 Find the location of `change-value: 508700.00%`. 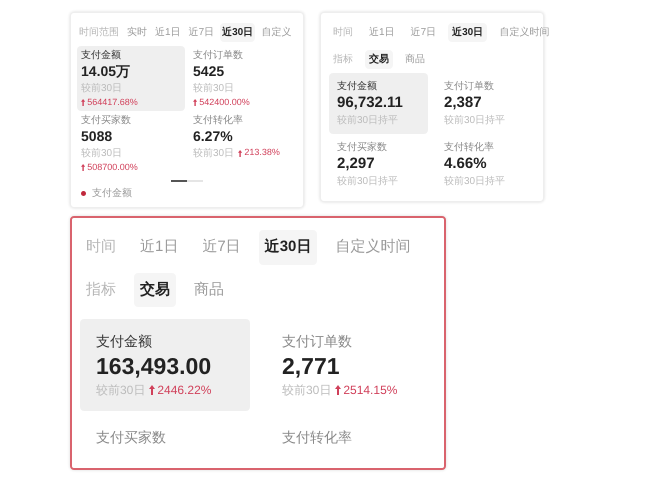

change-value: 508700.00% is located at coordinates (112, 167).